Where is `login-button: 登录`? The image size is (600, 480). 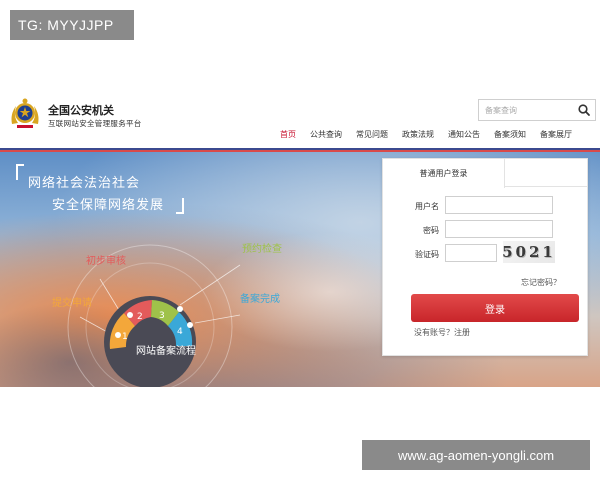 login-button: 登录 is located at coordinates (495, 308).